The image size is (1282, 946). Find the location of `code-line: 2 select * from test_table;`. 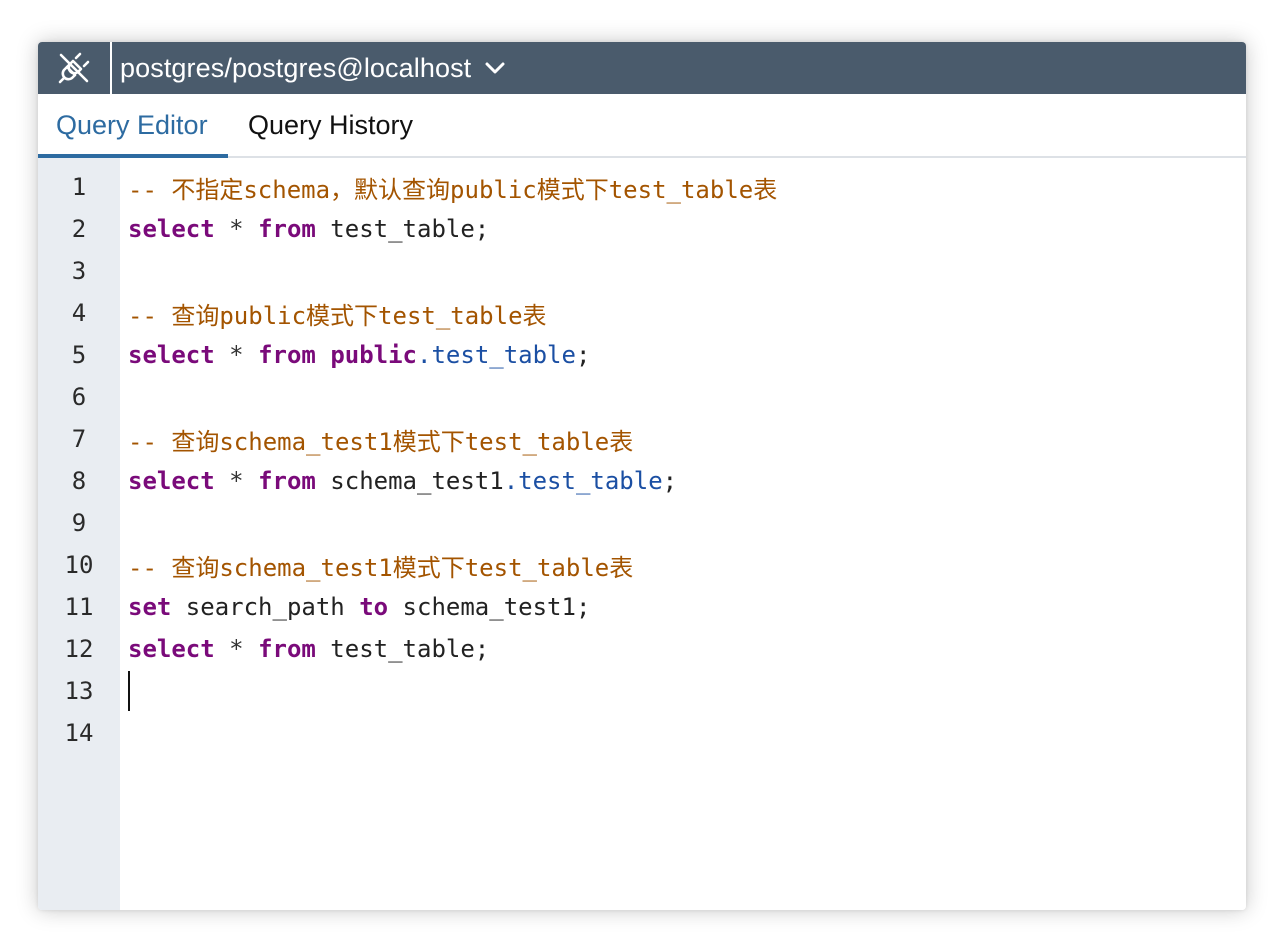

code-line: 2 select * from test_table; is located at coordinates (642, 229).